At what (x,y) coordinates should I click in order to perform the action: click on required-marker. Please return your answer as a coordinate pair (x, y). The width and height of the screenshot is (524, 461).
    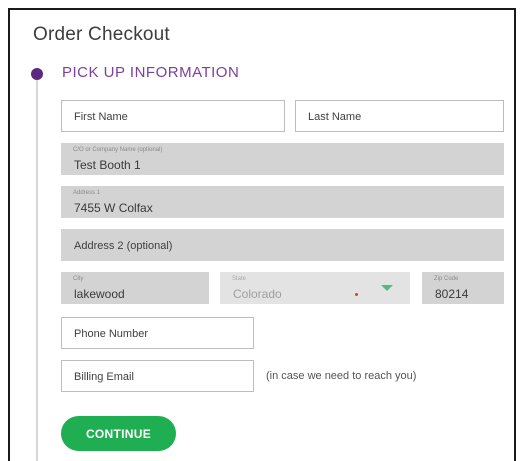
    Looking at the image, I should click on (356, 294).